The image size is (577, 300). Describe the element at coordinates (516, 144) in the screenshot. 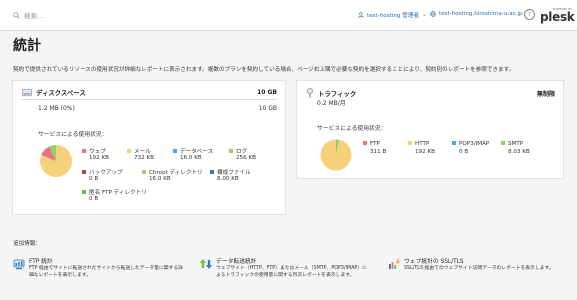

I see `legend-label: SMTP` at that location.